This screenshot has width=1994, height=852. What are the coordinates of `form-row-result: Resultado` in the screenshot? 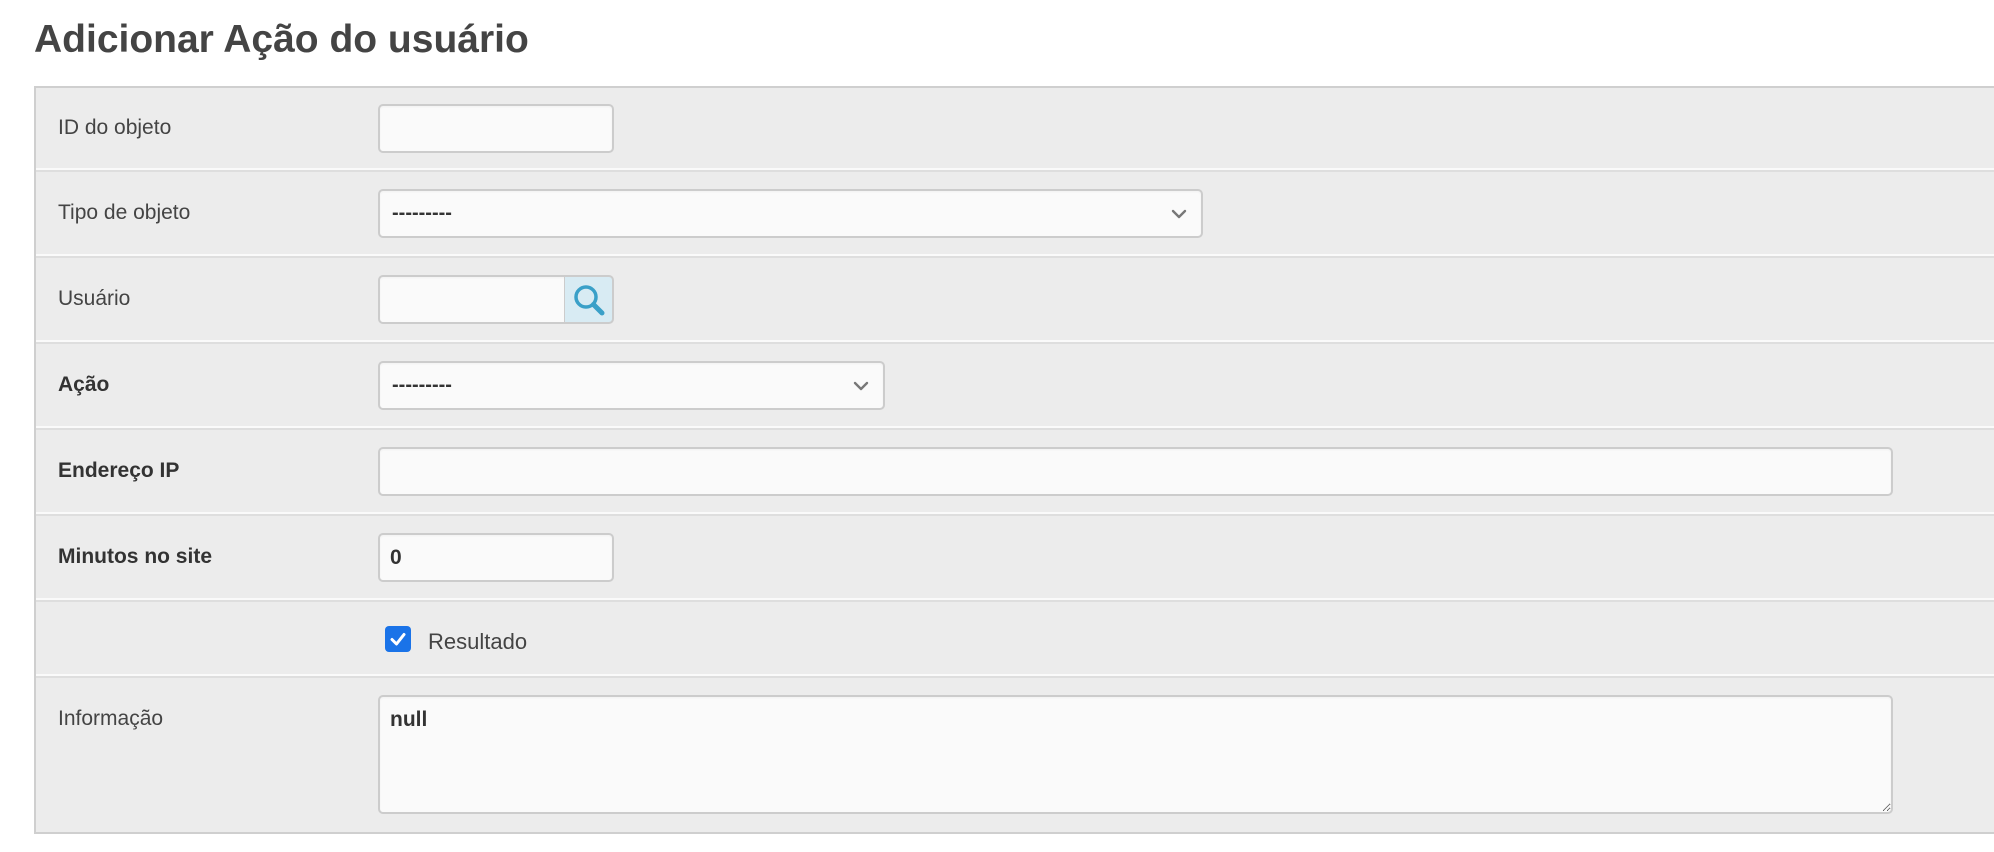 It's located at (1015, 640).